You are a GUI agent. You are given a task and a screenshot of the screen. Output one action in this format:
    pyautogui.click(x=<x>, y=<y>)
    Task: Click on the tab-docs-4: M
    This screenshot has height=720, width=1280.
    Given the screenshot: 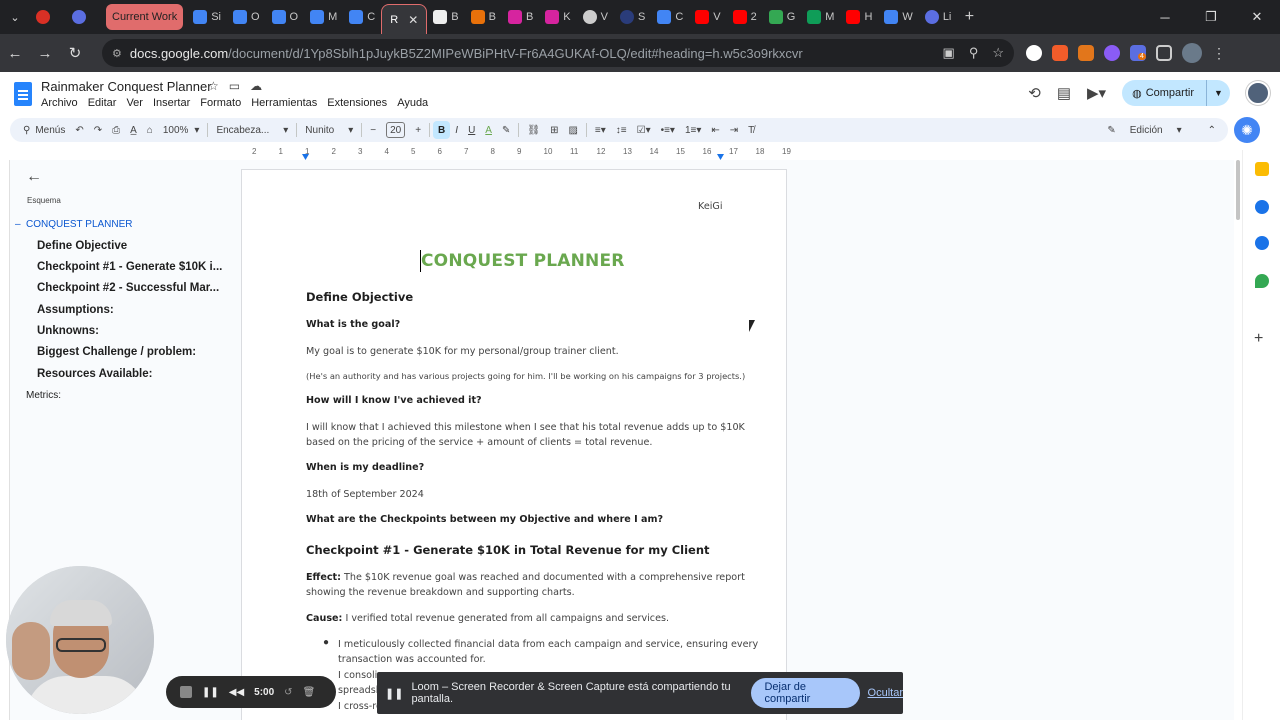 What is the action you would take?
    pyautogui.click(x=323, y=17)
    